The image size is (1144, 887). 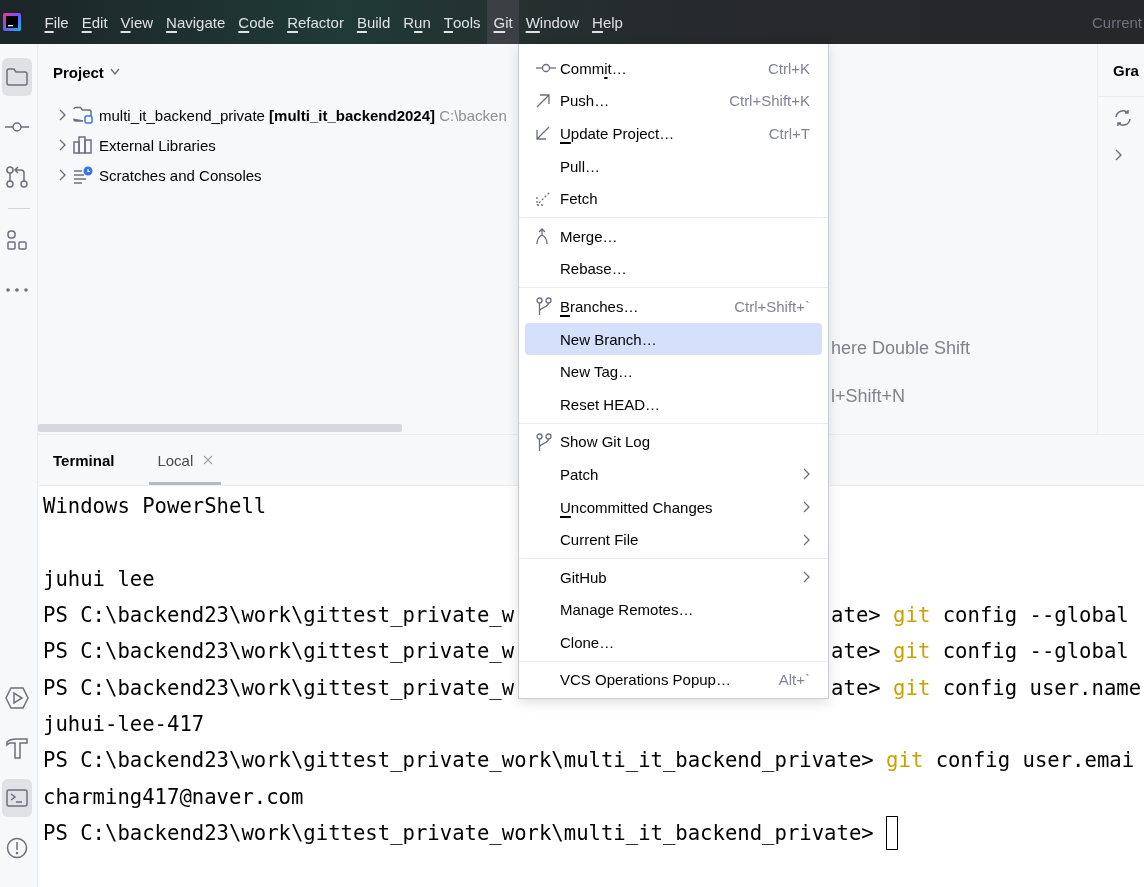 What do you see at coordinates (208, 460) in the screenshot?
I see `close-icon` at bounding box center [208, 460].